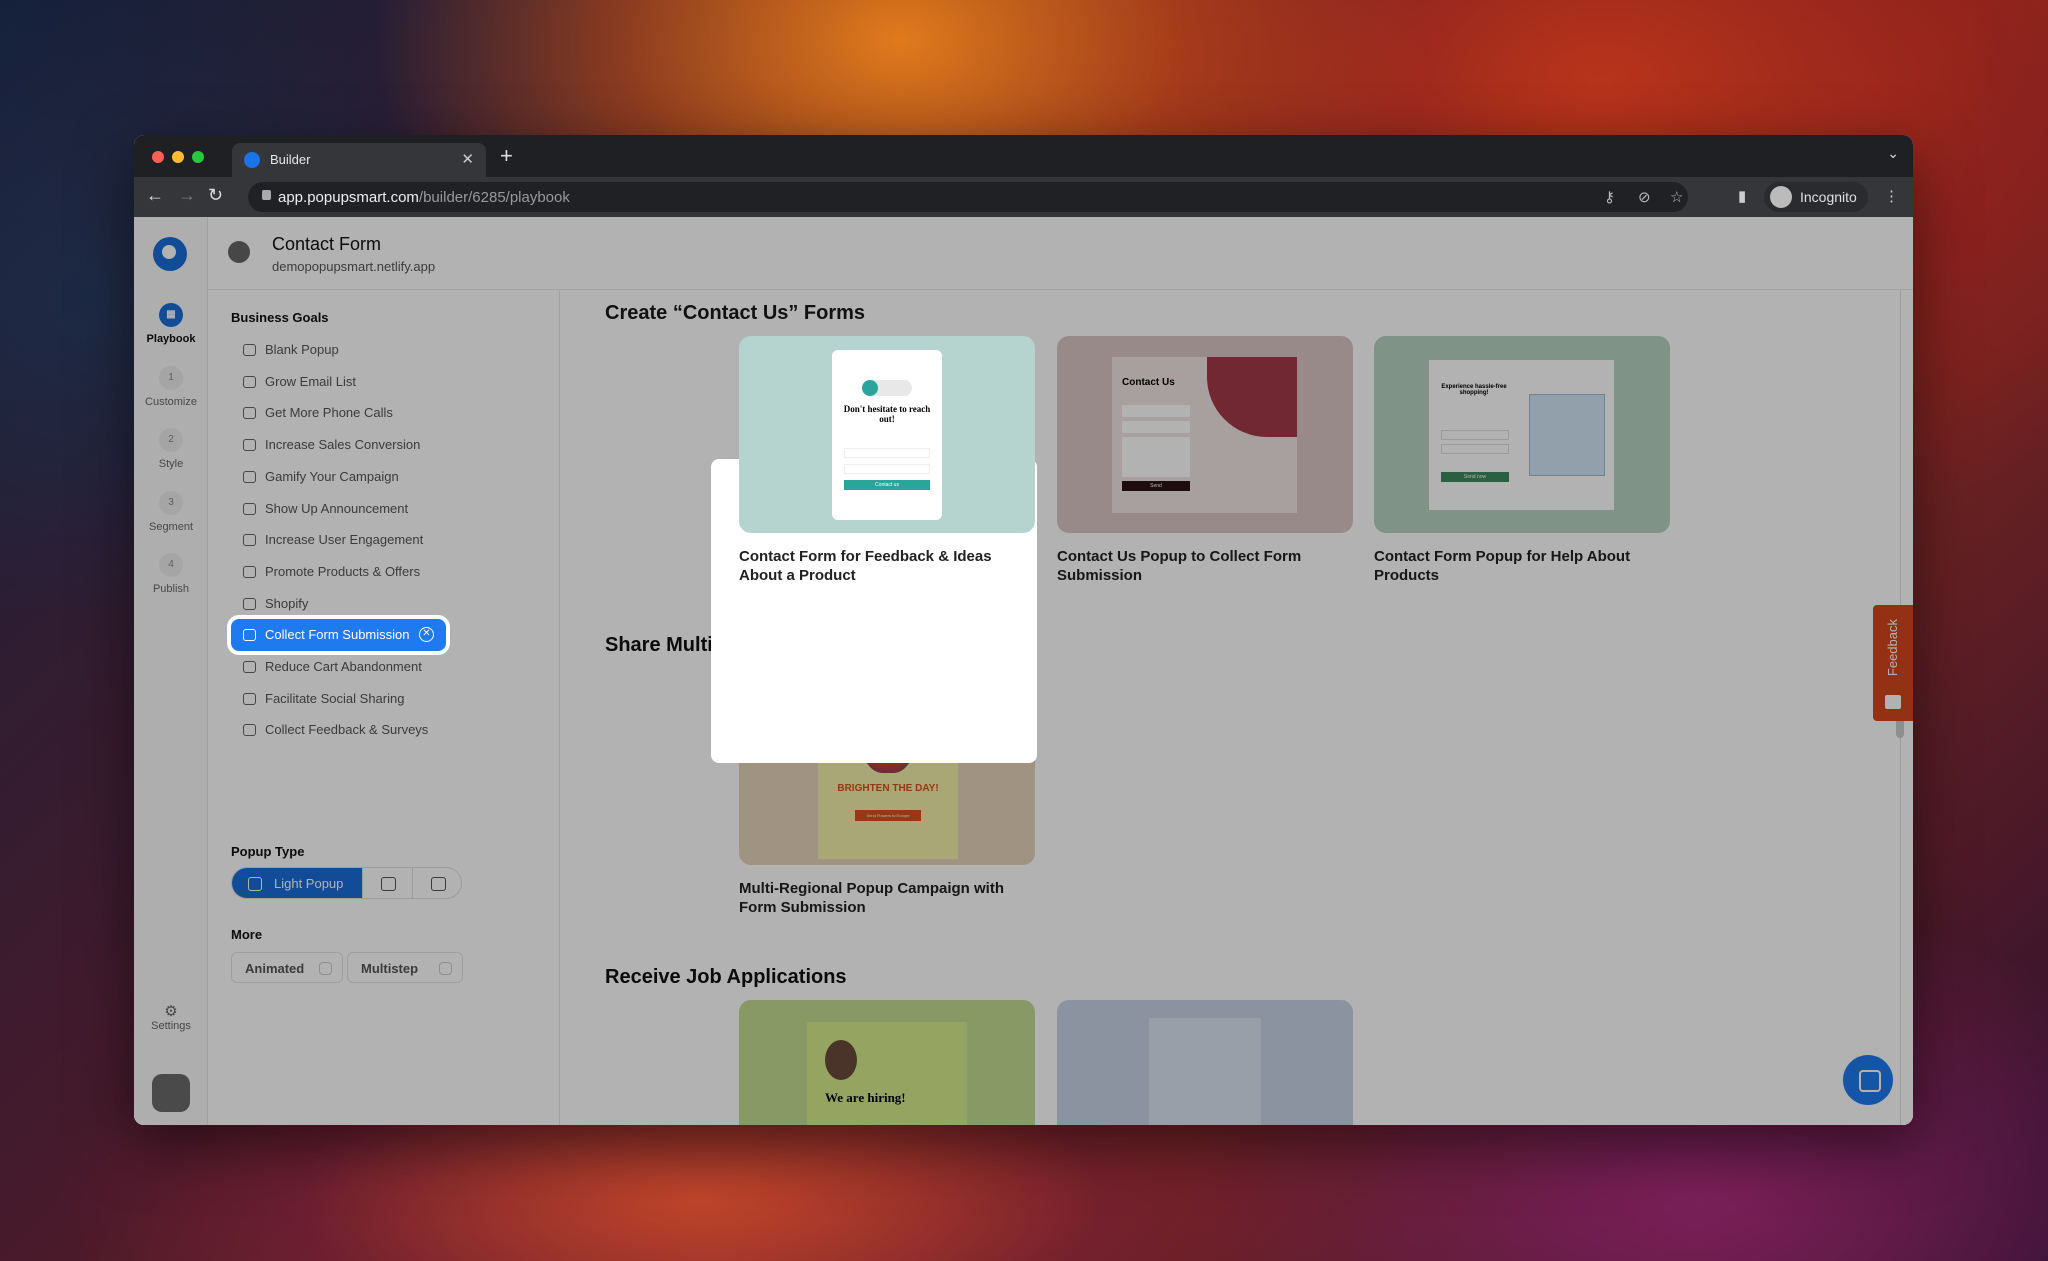 The image size is (2048, 1261). Describe the element at coordinates (249, 571) in the screenshot. I see `user-megaphone-icon` at that location.